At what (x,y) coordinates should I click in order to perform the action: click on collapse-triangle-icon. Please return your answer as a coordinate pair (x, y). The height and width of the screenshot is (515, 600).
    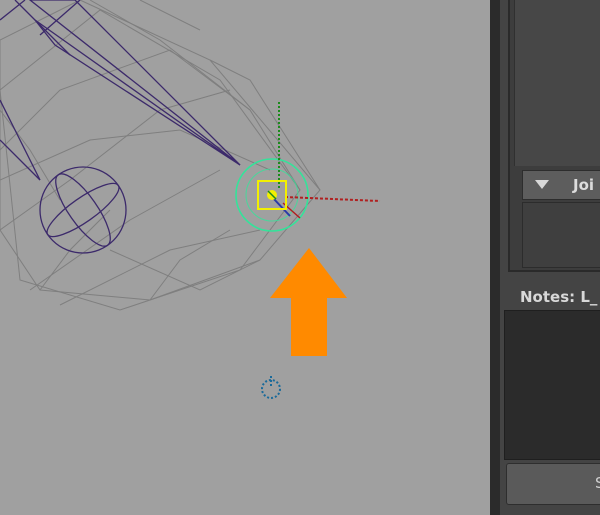
    Looking at the image, I should click on (542, 184).